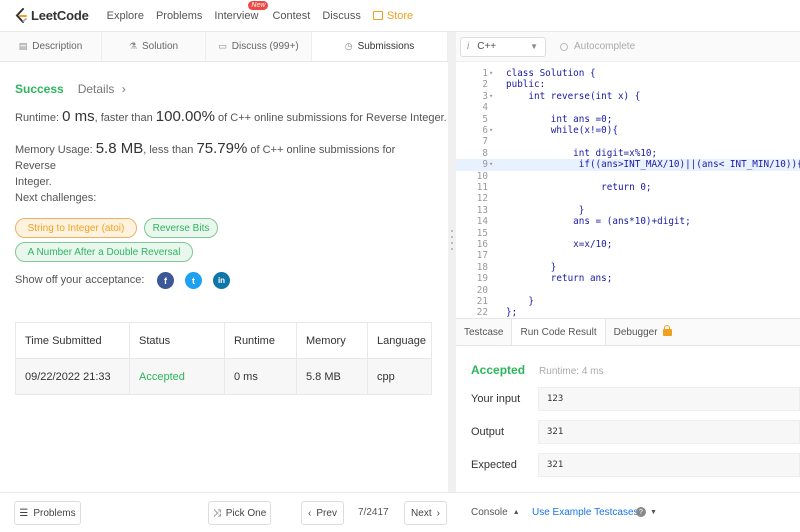 Image resolution: width=800 pixels, height=532 pixels. I want to click on tab-description: ▤ Description, so click(51, 46).